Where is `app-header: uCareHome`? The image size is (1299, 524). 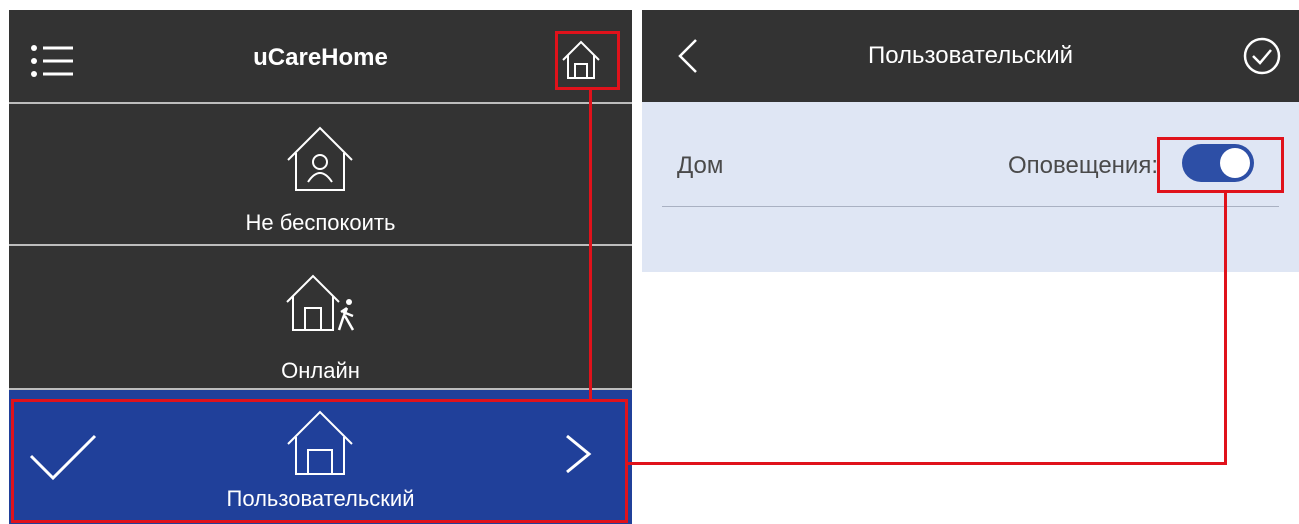 app-header: uCareHome is located at coordinates (320, 56).